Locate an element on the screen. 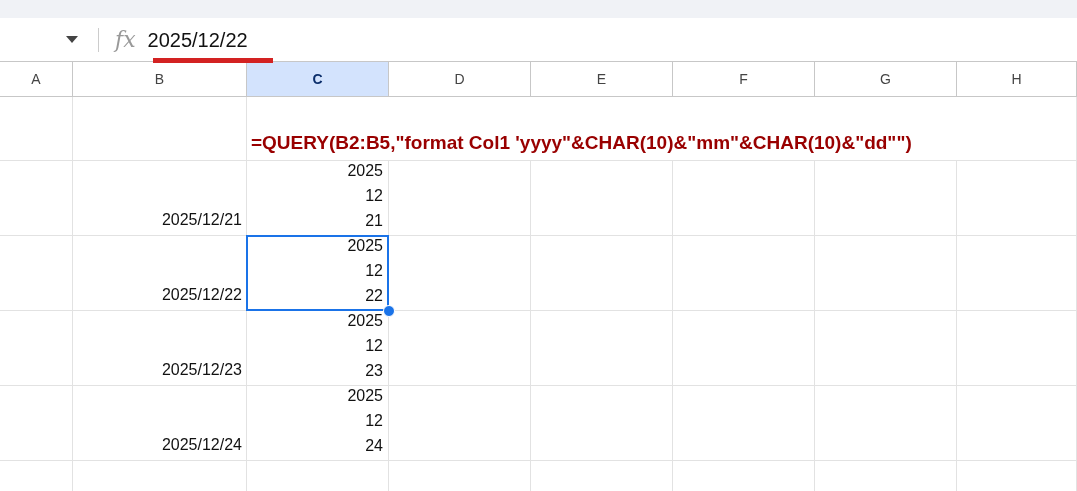  column-header: E is located at coordinates (602, 79).